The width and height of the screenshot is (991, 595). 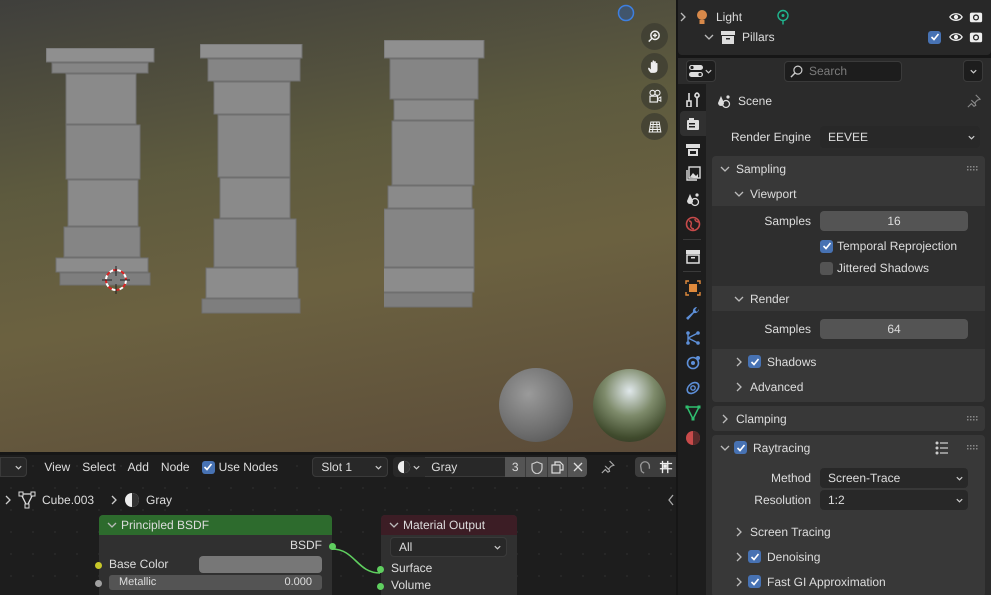 I want to click on image-stack-icon, so click(x=693, y=174).